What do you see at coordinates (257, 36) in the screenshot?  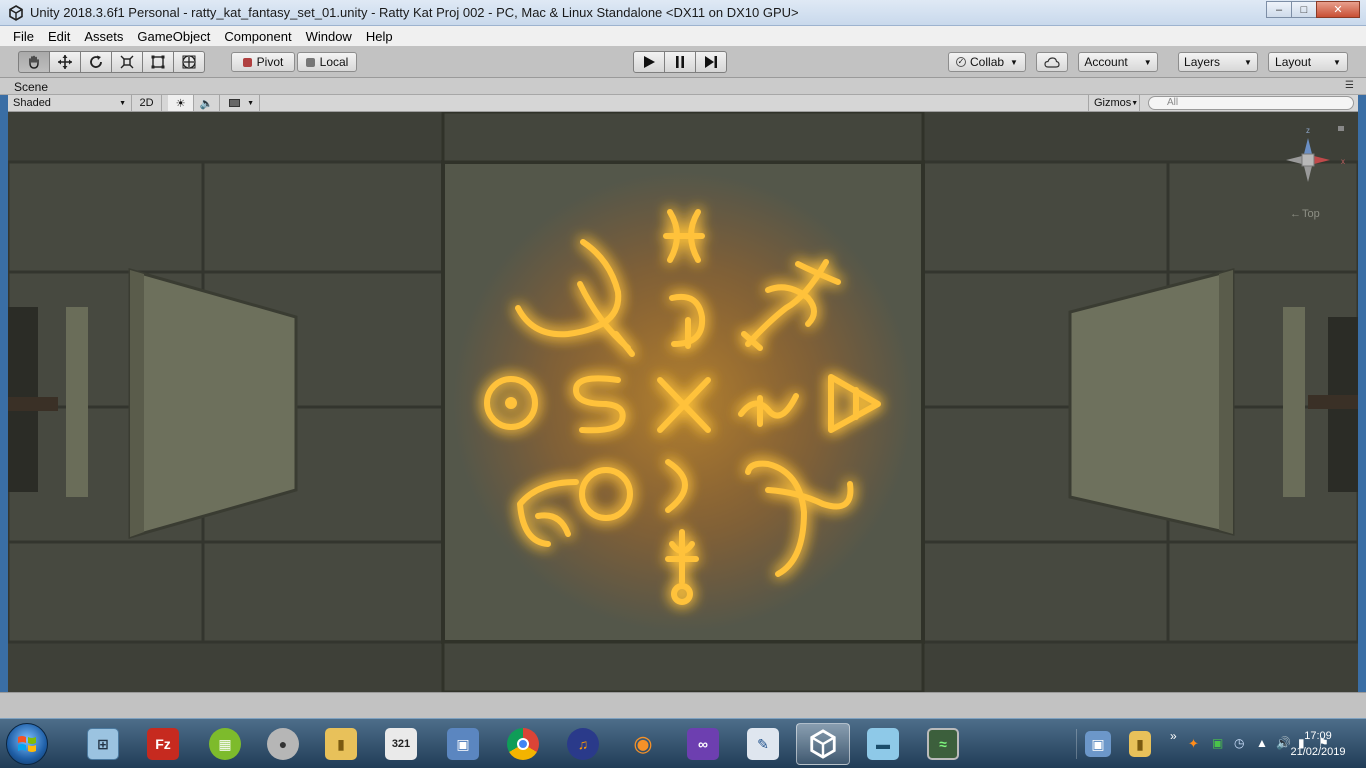 I see `menu-component: Component` at bounding box center [257, 36].